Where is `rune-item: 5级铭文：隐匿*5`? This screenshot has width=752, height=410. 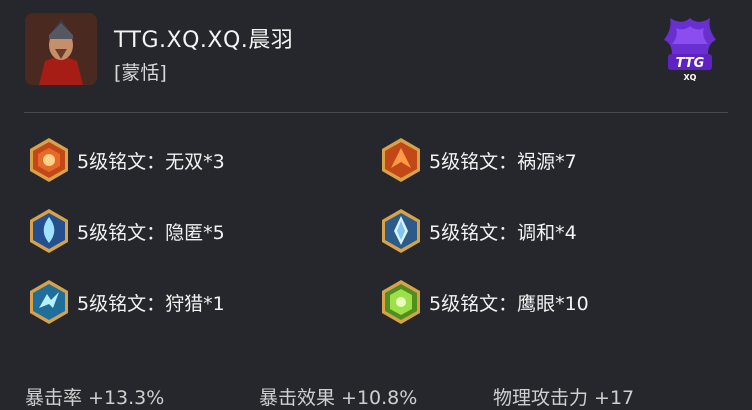
rune-item: 5级铭文：隐匿*5 is located at coordinates (125, 231).